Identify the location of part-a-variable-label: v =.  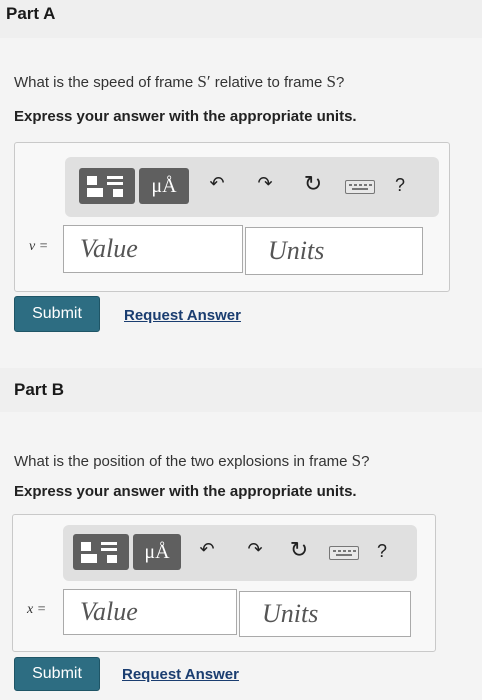
(39, 246).